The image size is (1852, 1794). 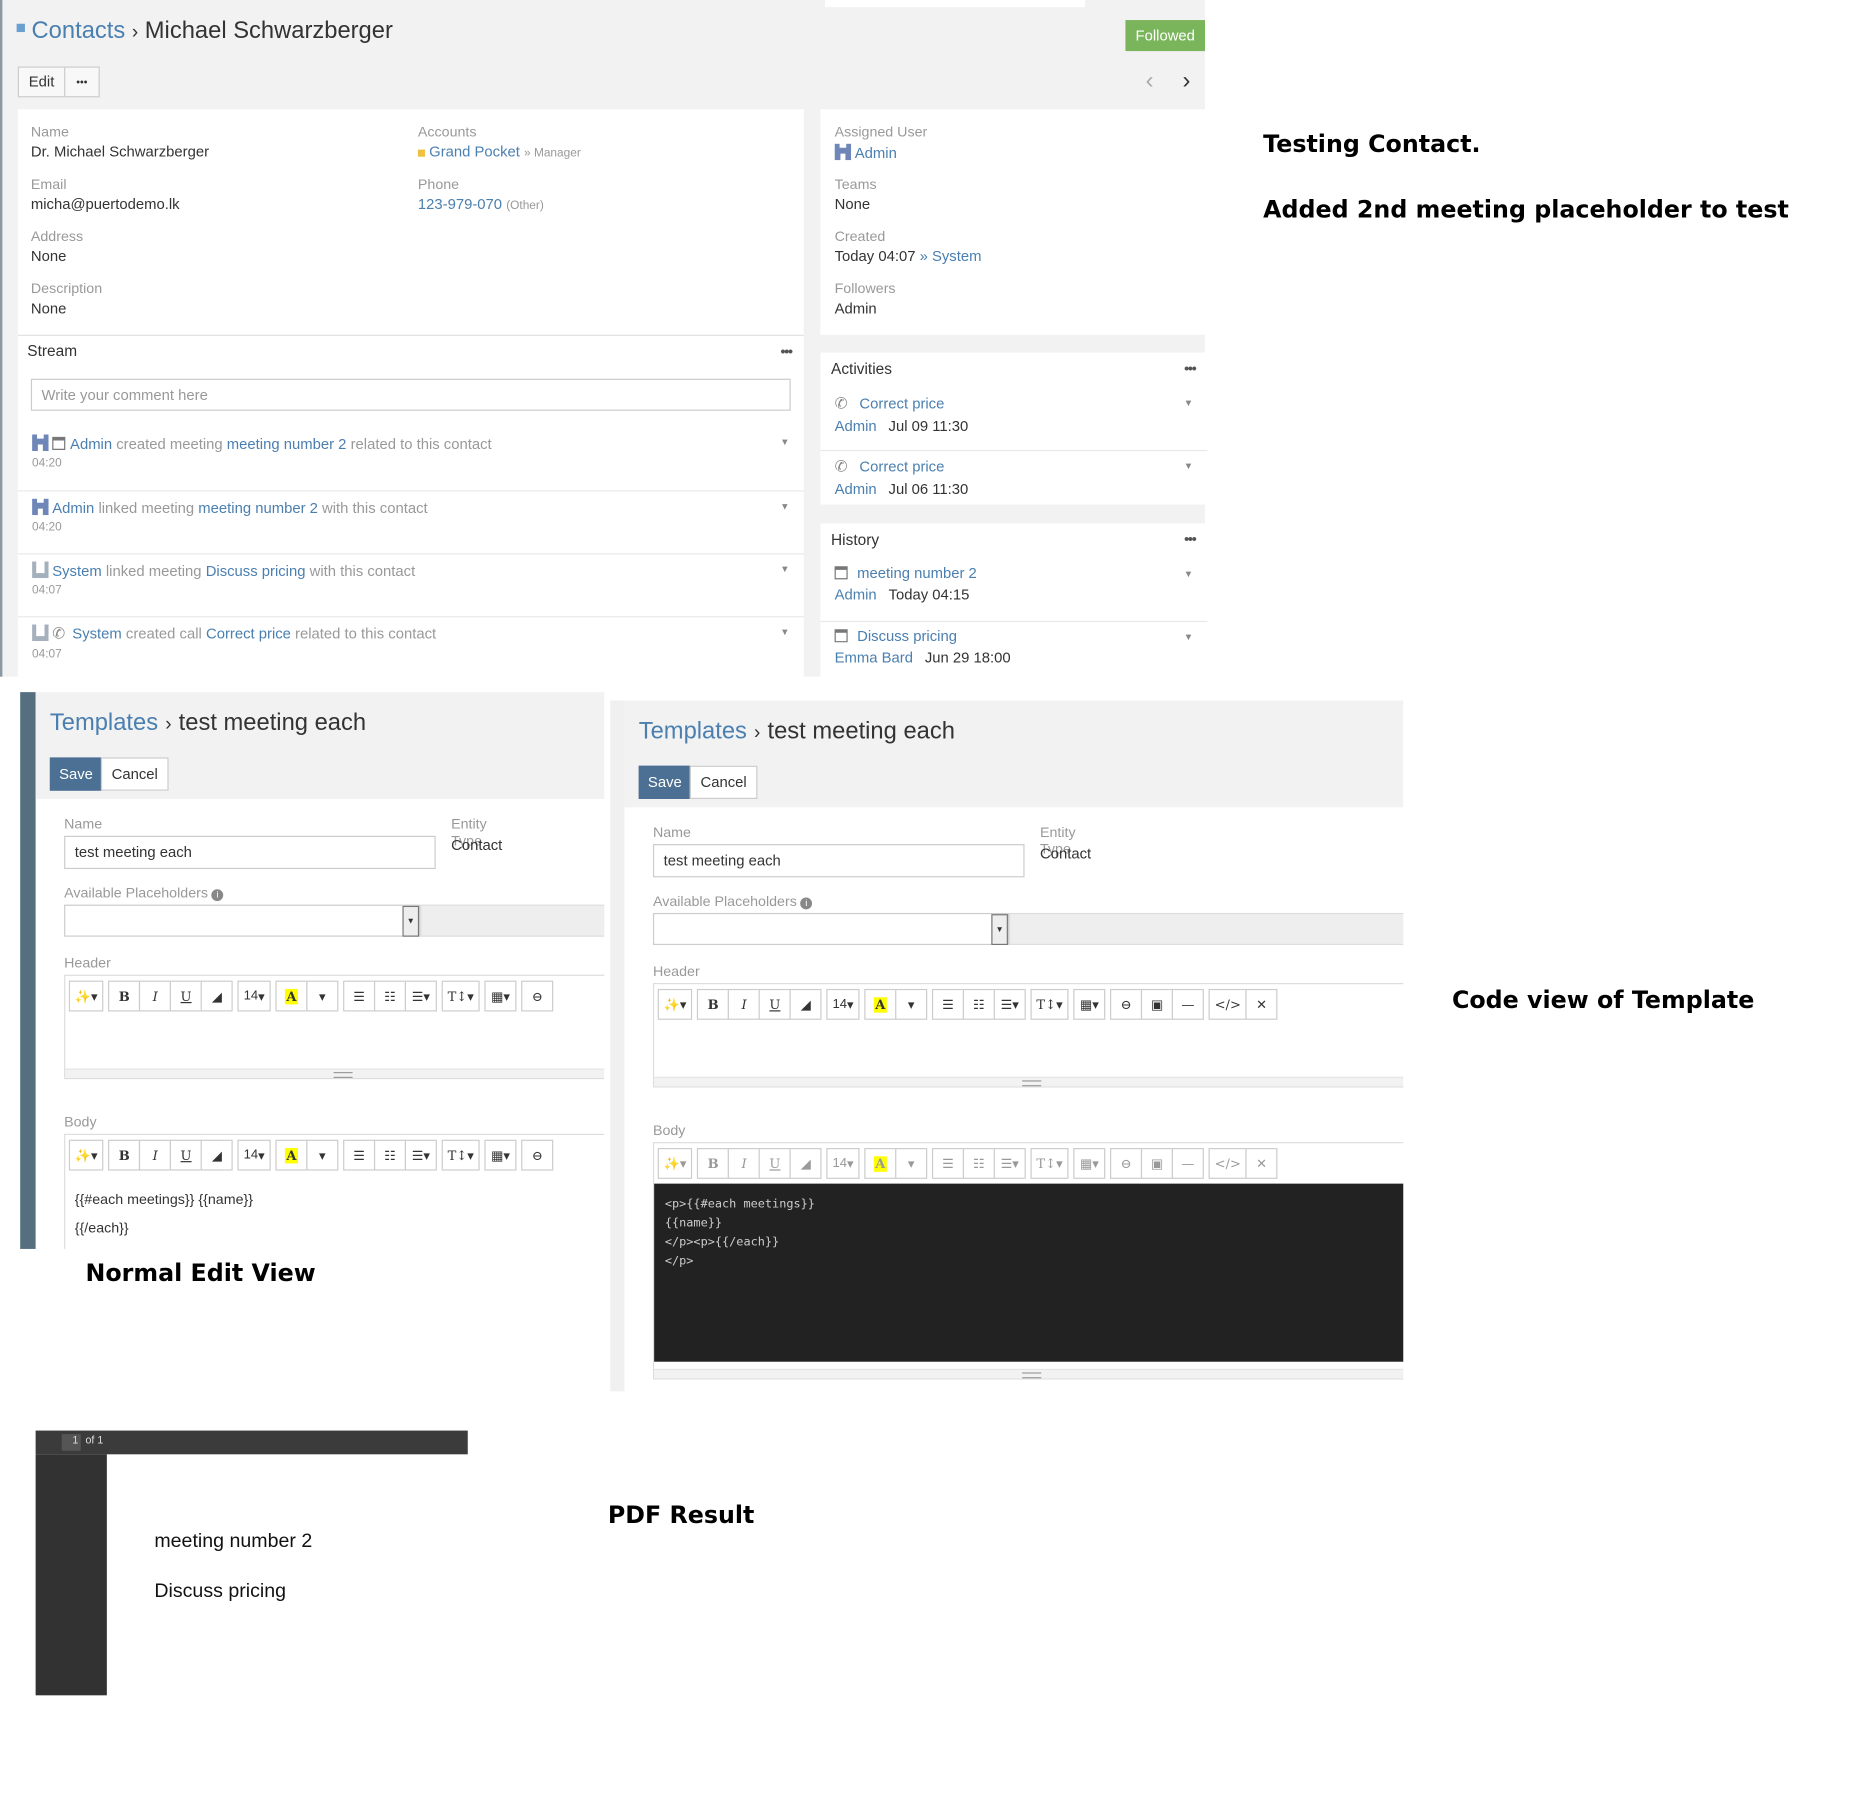 I want to click on history-item-user: Emma Bard, so click(x=874, y=657).